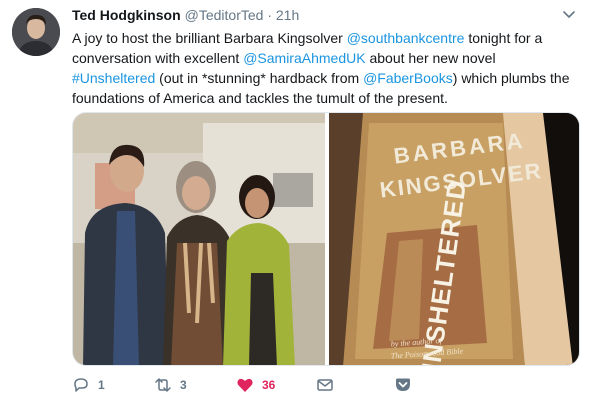  I want to click on avatar-photo, so click(36, 32).